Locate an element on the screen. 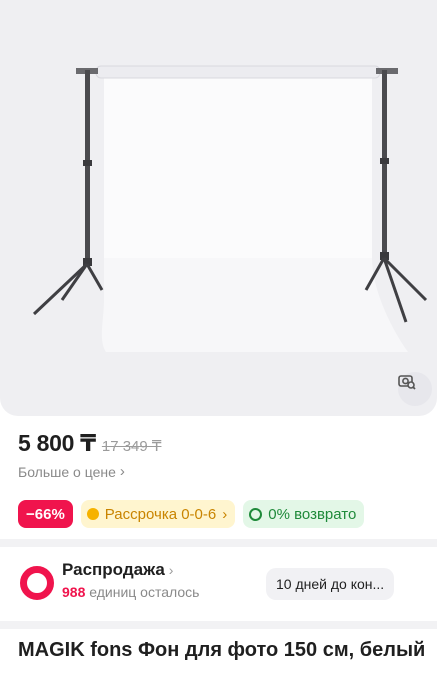 The height and width of the screenshot is (699, 437). return-label: 0% возврато is located at coordinates (312, 514).